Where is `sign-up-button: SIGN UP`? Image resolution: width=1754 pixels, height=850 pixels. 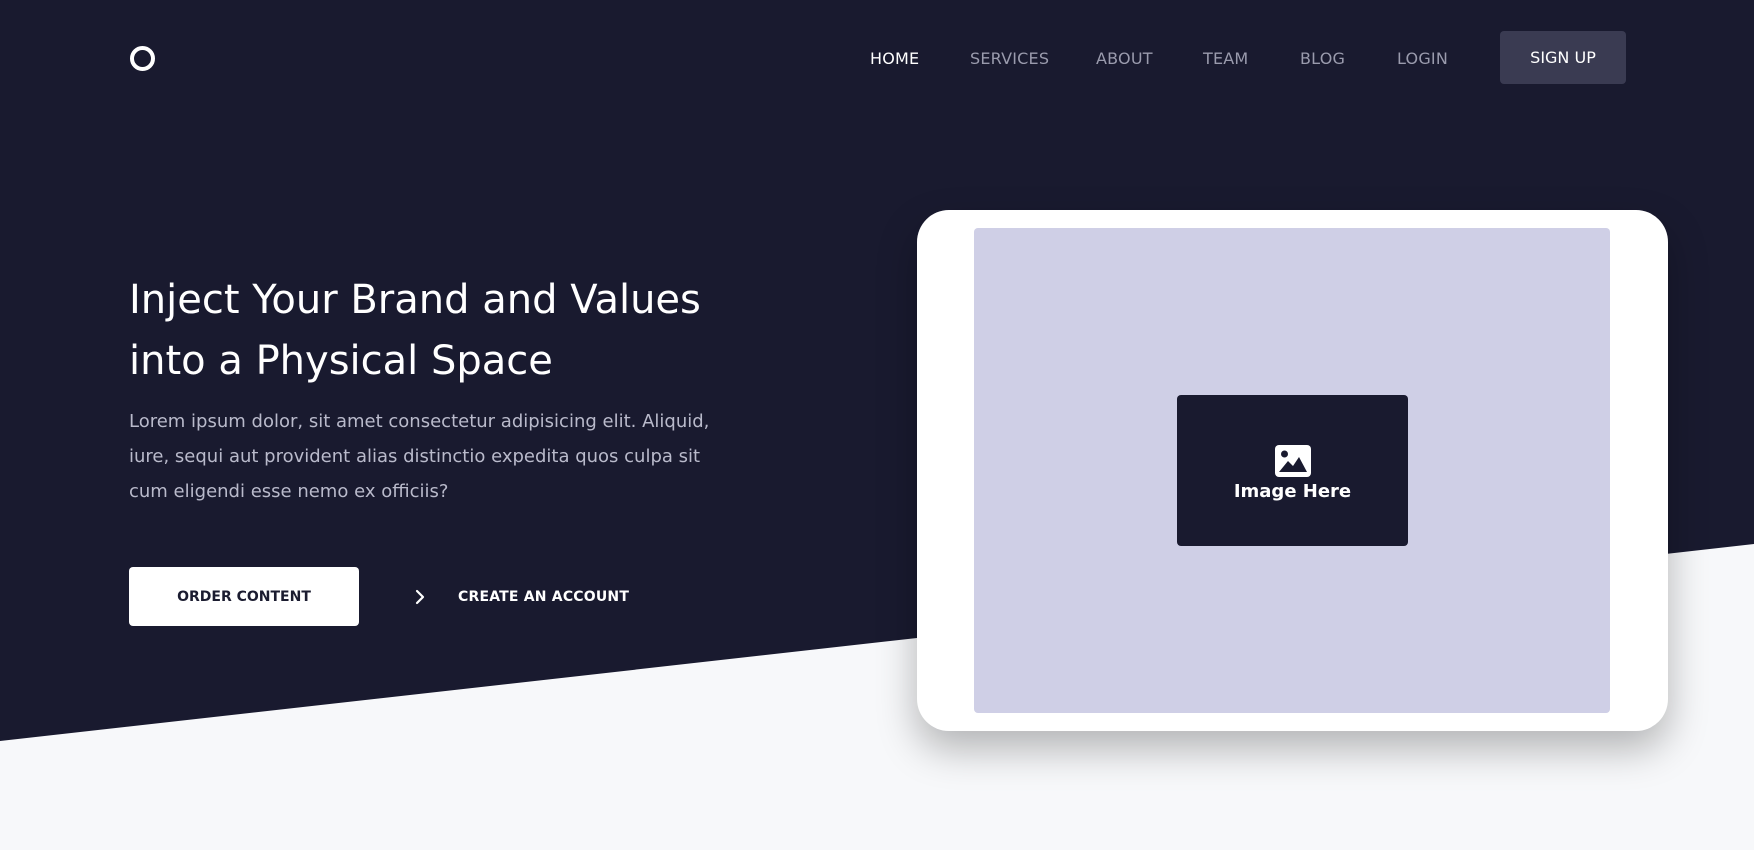 sign-up-button: SIGN UP is located at coordinates (1563, 57).